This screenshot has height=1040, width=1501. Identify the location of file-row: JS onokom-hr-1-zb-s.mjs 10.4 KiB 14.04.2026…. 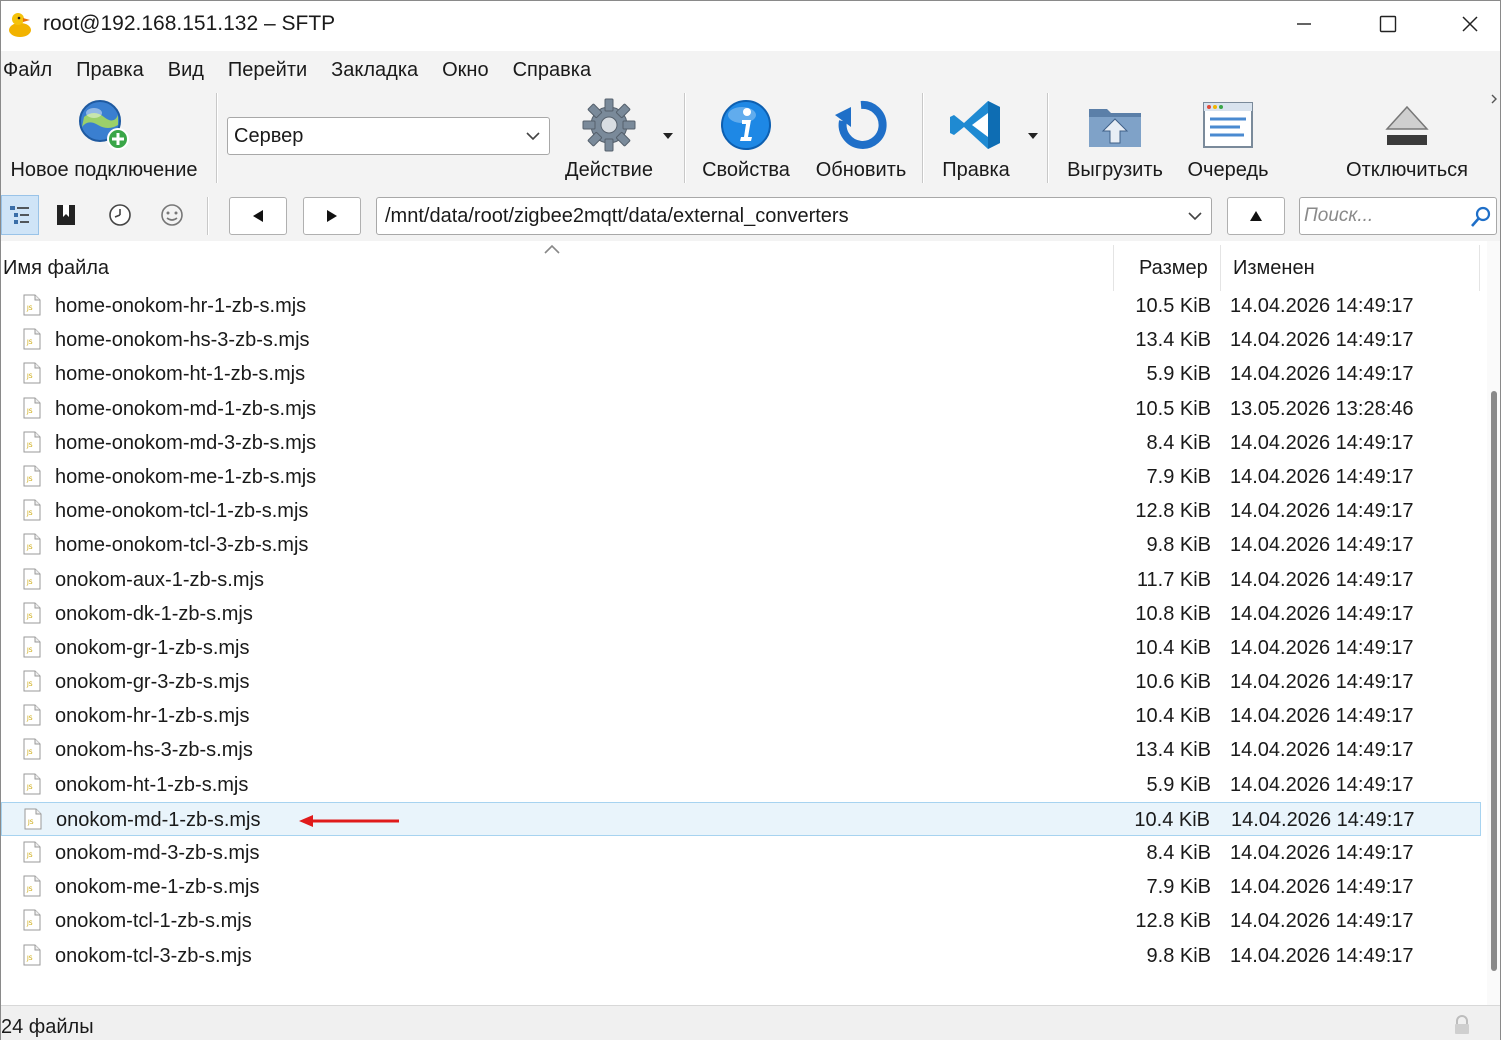
(741, 716).